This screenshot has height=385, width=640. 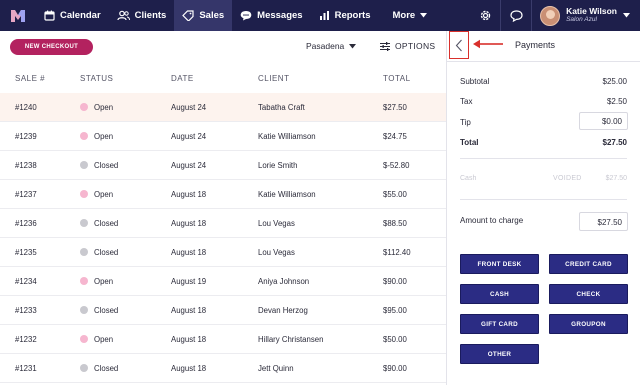 I want to click on tax-value: $2.50, so click(x=616, y=101).